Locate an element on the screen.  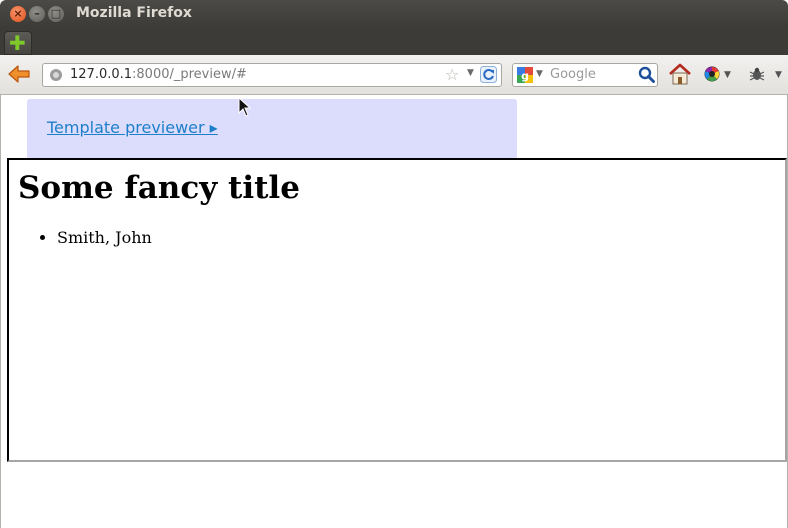
engine-dropdown-icon: ▼ is located at coordinates (539, 74).